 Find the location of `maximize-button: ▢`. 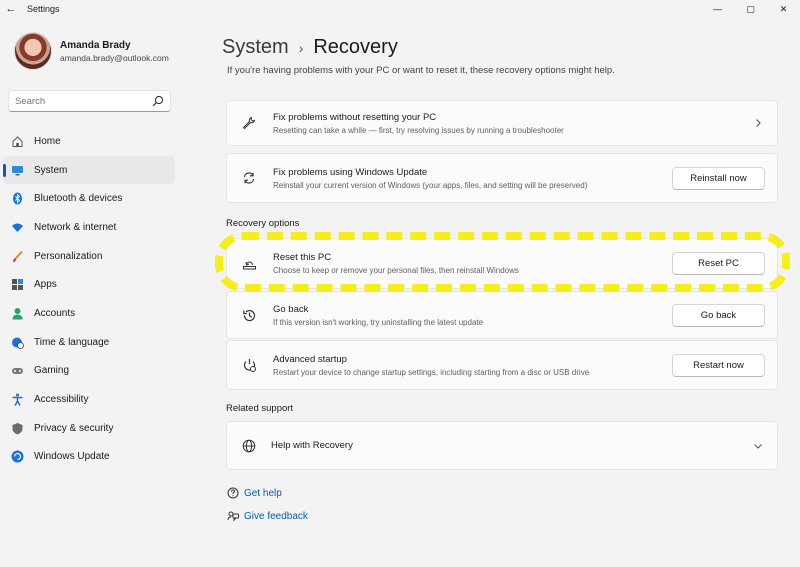

maximize-button: ▢ is located at coordinates (750, 9).